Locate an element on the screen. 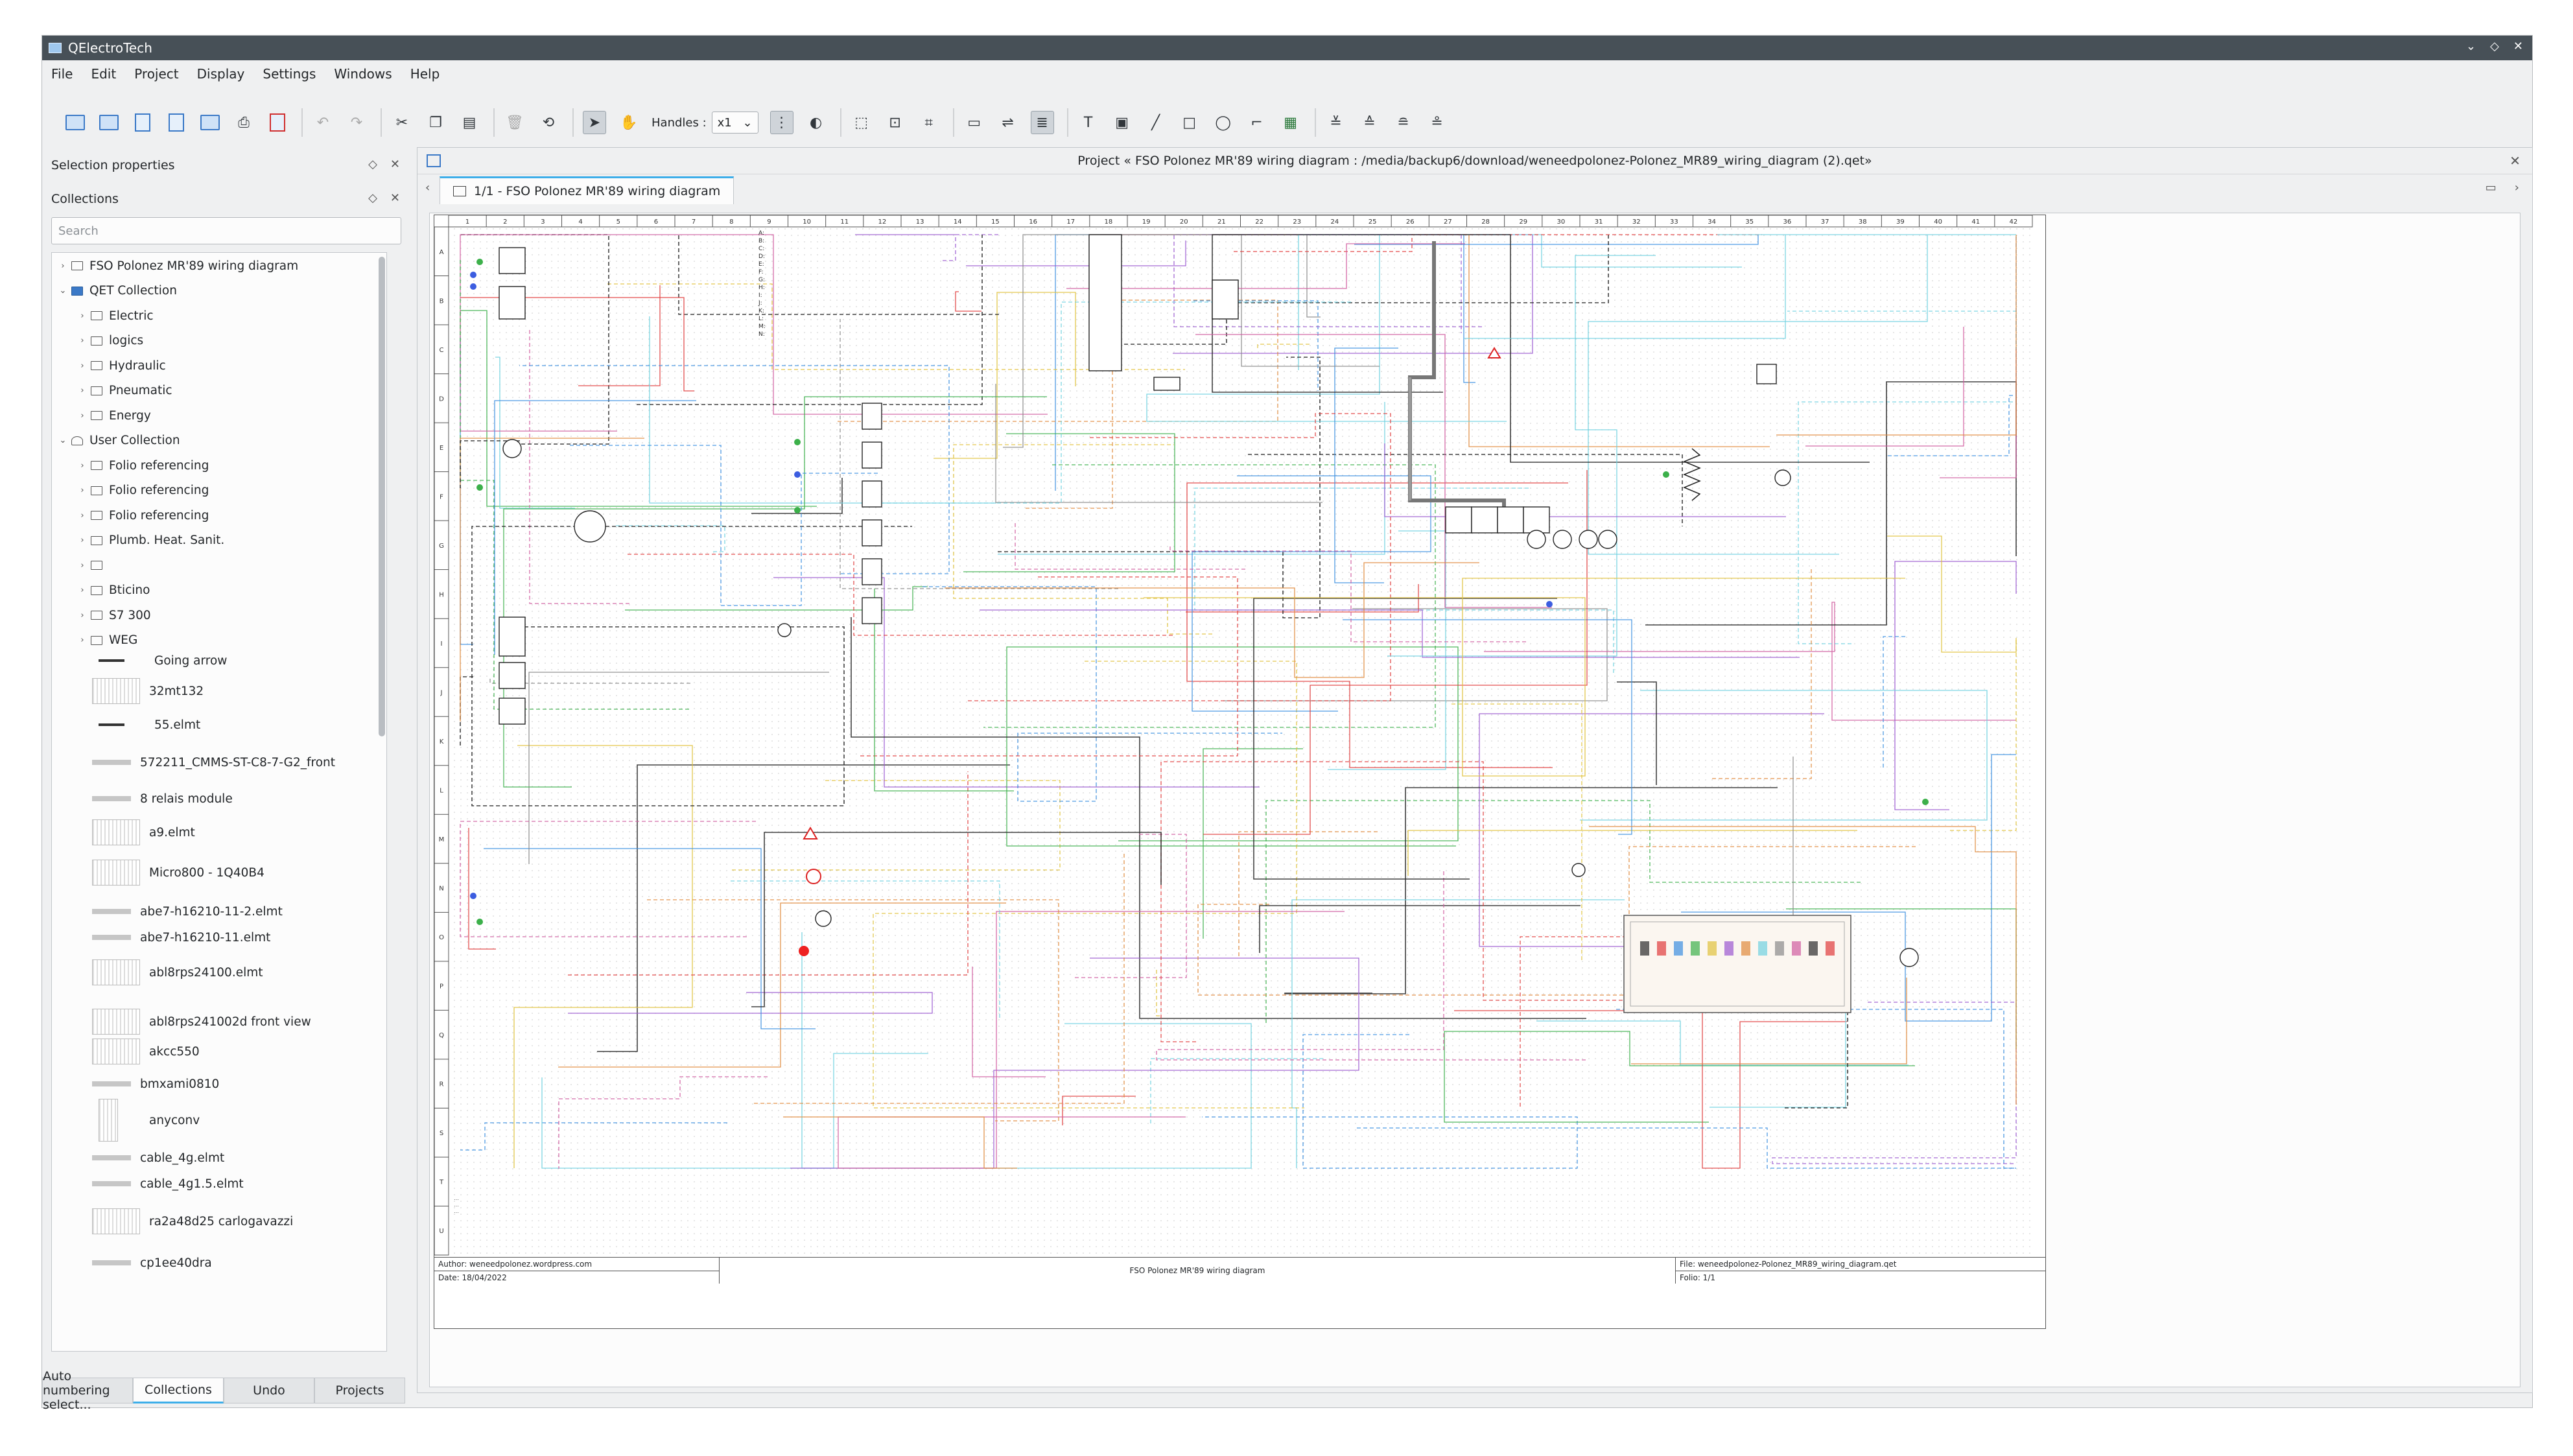  add-text-icon: T is located at coordinates (1088, 123).